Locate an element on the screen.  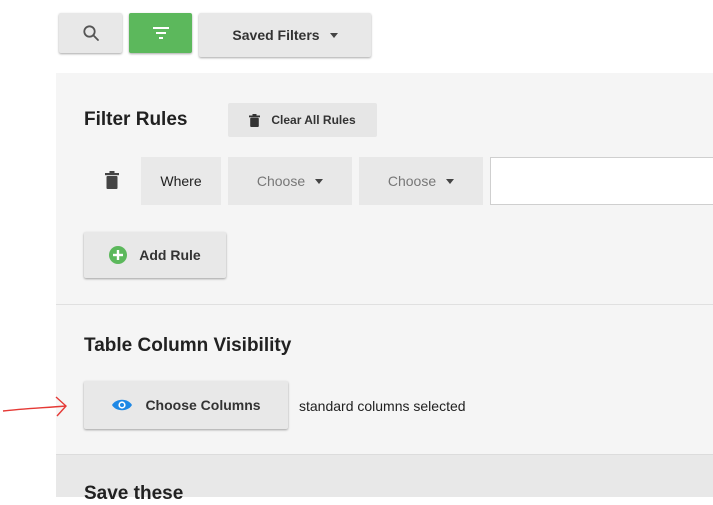
rule-value-input is located at coordinates (601, 181).